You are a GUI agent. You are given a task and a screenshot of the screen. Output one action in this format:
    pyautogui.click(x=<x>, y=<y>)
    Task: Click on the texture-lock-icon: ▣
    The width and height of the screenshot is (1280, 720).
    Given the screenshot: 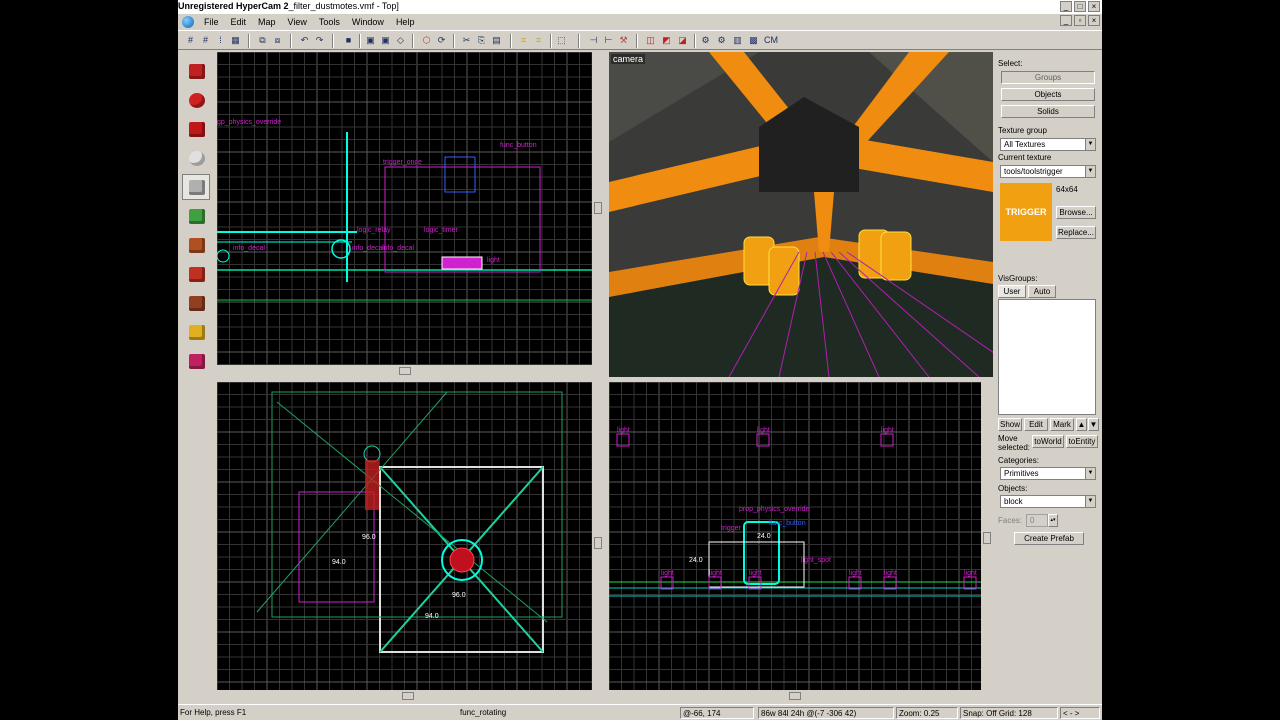 What is the action you would take?
    pyautogui.click(x=370, y=40)
    